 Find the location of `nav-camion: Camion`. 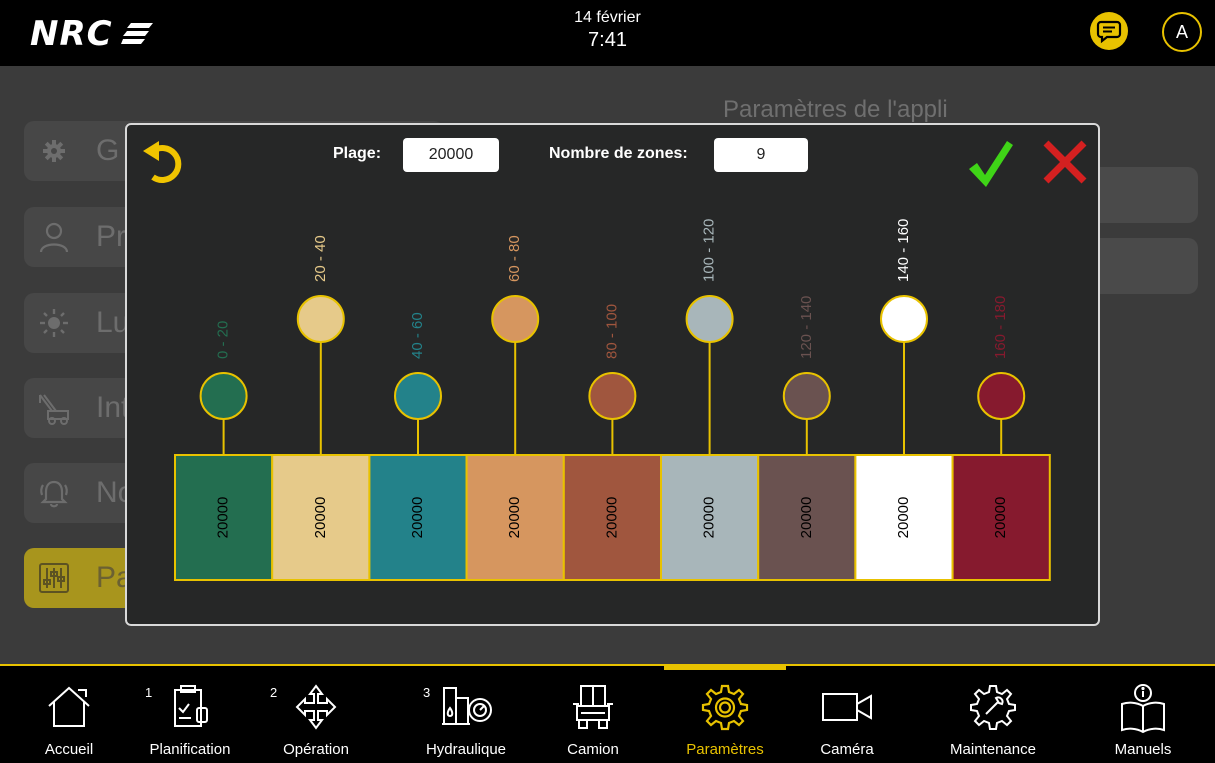

nav-camion: Camion is located at coordinates (593, 714).